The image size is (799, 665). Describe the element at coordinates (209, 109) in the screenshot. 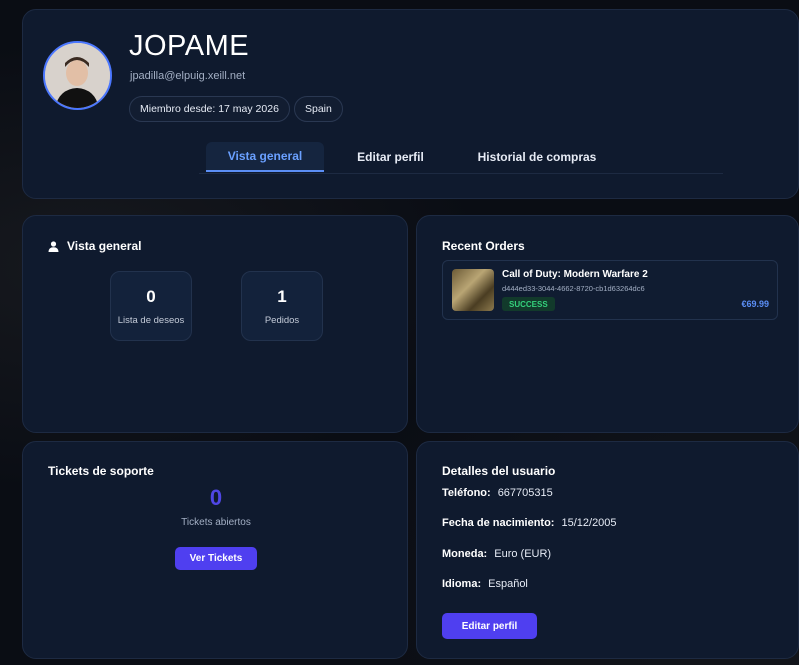

I see `member-since-badge: Miembro desde: 17 may 2026` at that location.